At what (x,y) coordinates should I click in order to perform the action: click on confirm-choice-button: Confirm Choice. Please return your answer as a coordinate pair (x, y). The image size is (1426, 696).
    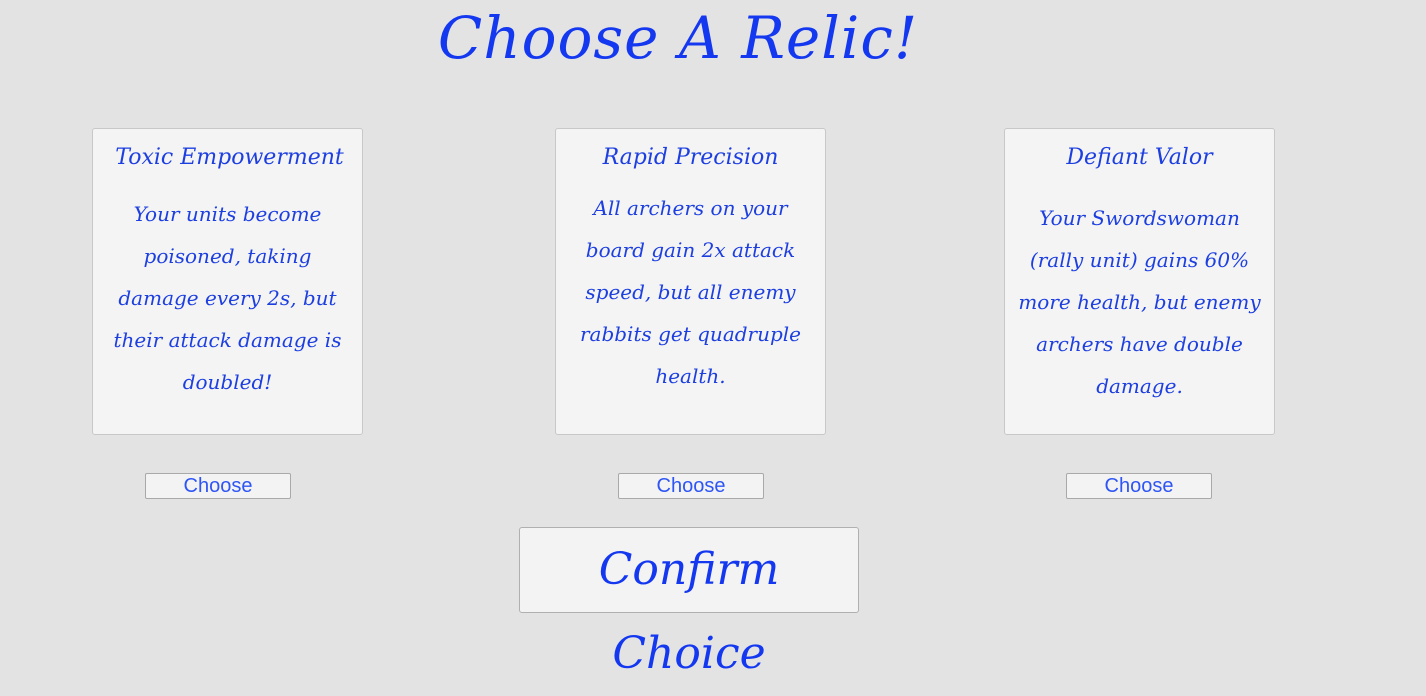
    Looking at the image, I should click on (689, 603).